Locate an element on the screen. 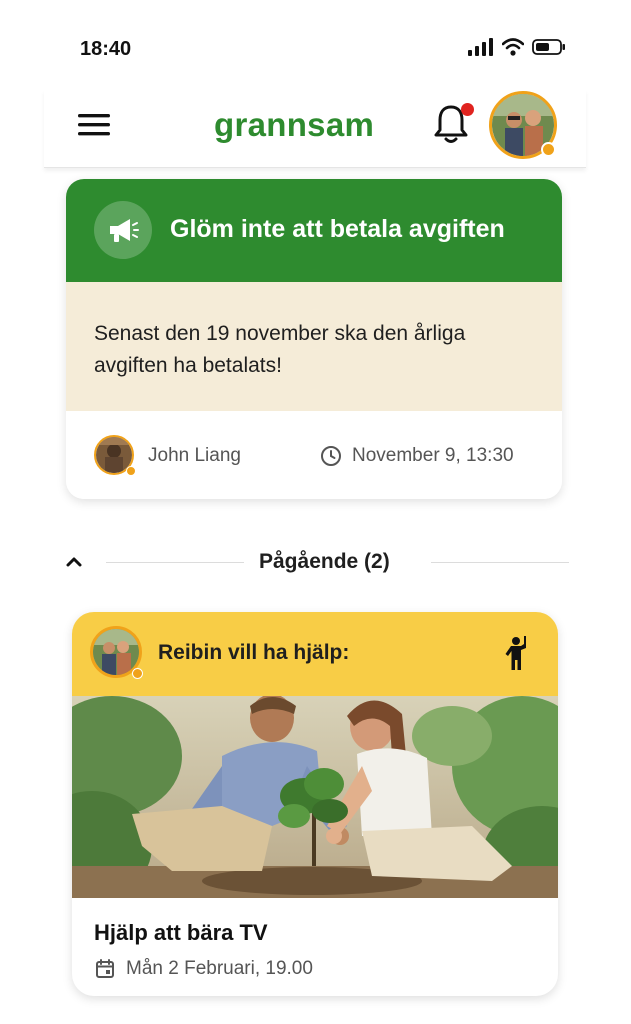 This screenshot has width=631, height=1024. notification-dot is located at coordinates (467, 109).